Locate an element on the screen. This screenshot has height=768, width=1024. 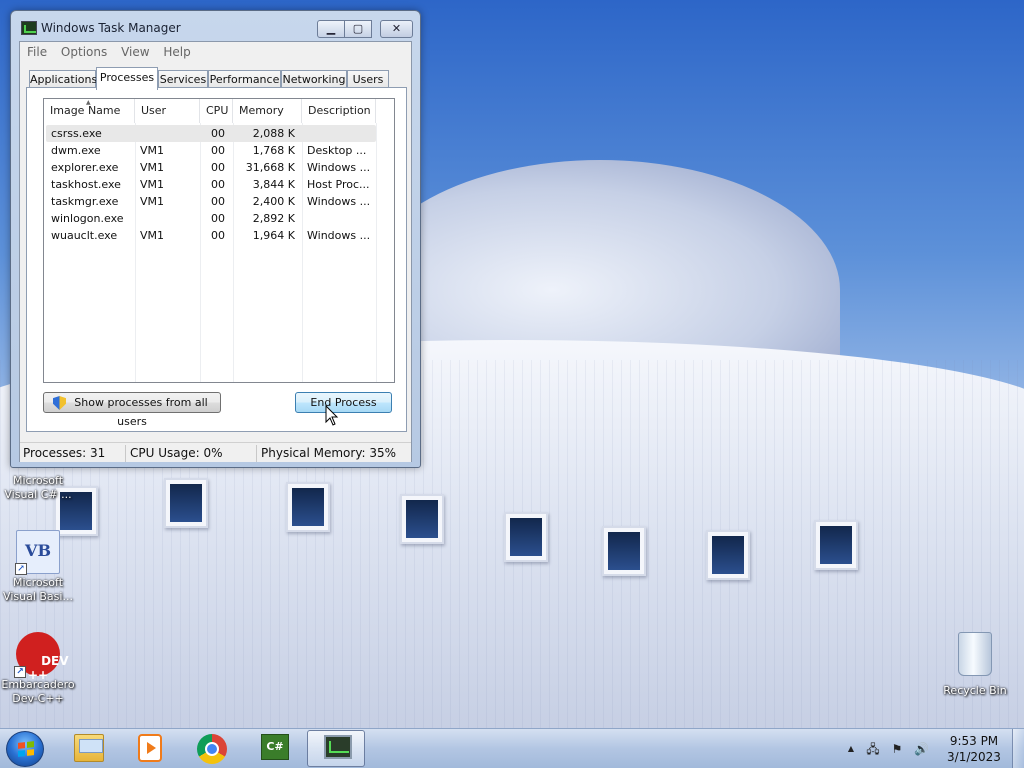
status-cpu-usage: CPU Usage: 0% is located at coordinates (192, 453).